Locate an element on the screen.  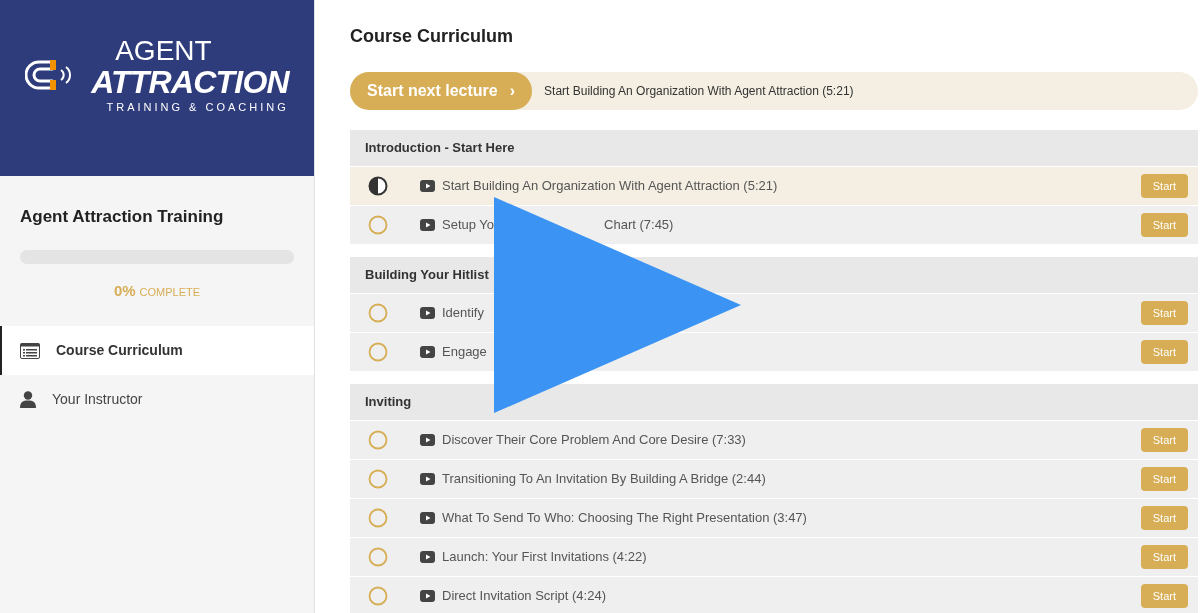
section-title: Building Your Hitlist is located at coordinates (427, 275).